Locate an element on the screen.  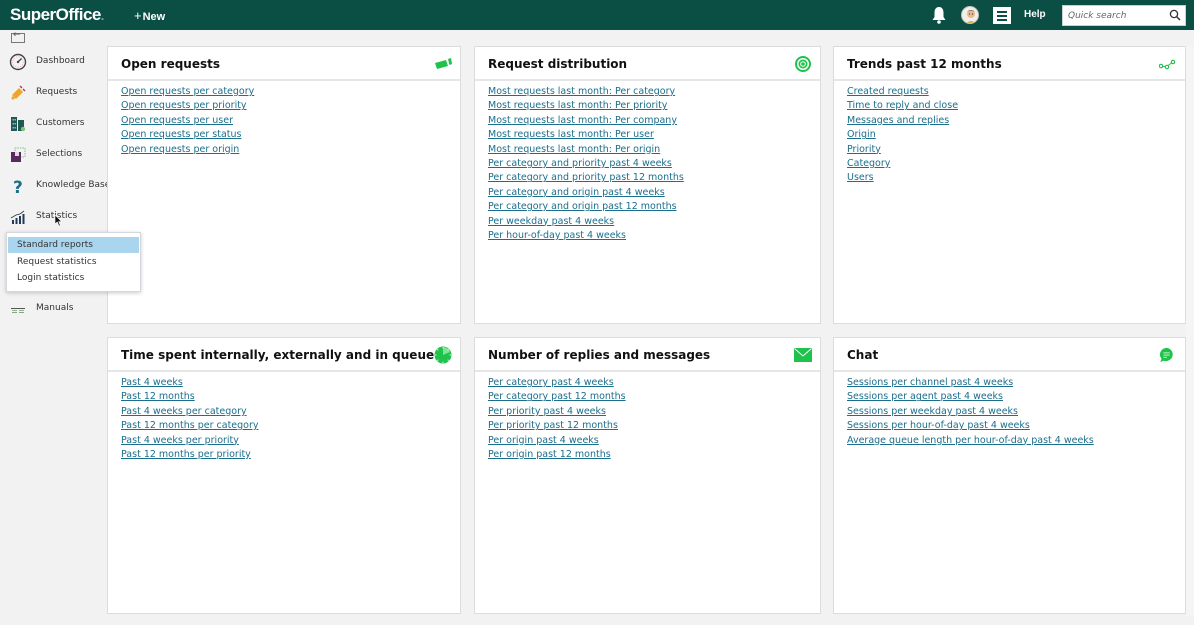
report-link: Priority is located at coordinates (864, 149).